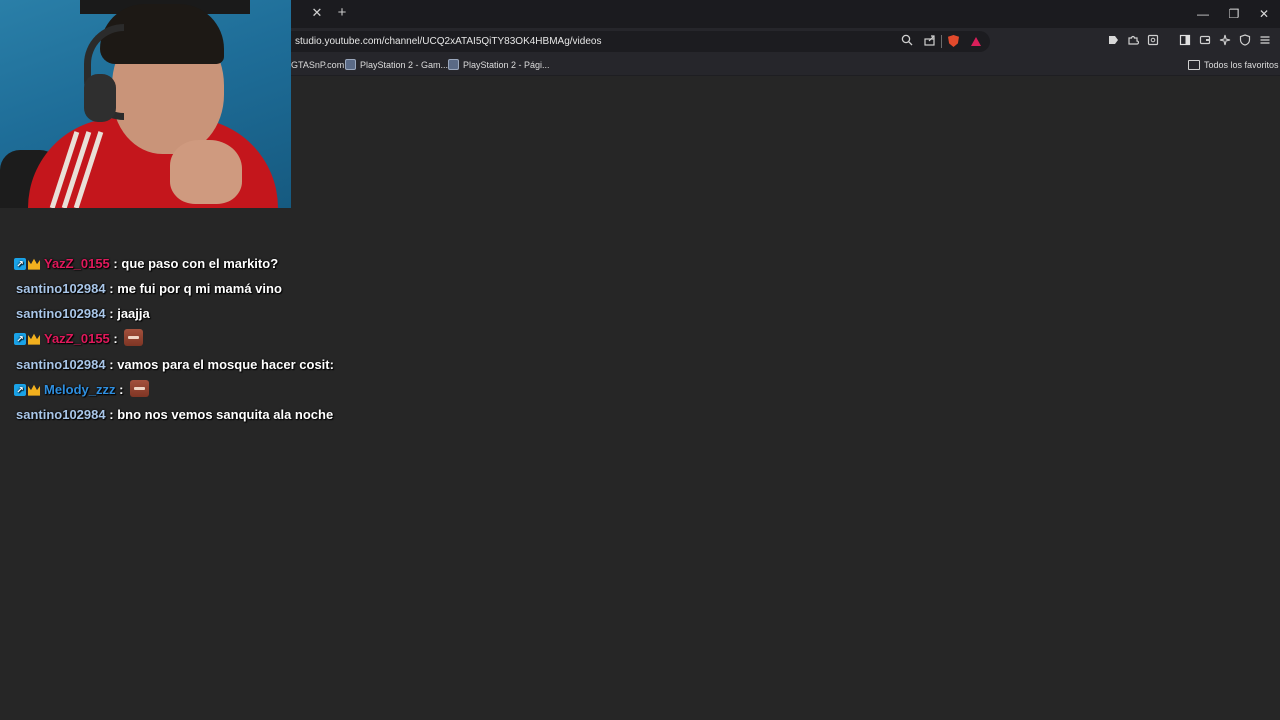 The image size is (1280, 720). What do you see at coordinates (100, 98) in the screenshot?
I see `headset-earcup` at bounding box center [100, 98].